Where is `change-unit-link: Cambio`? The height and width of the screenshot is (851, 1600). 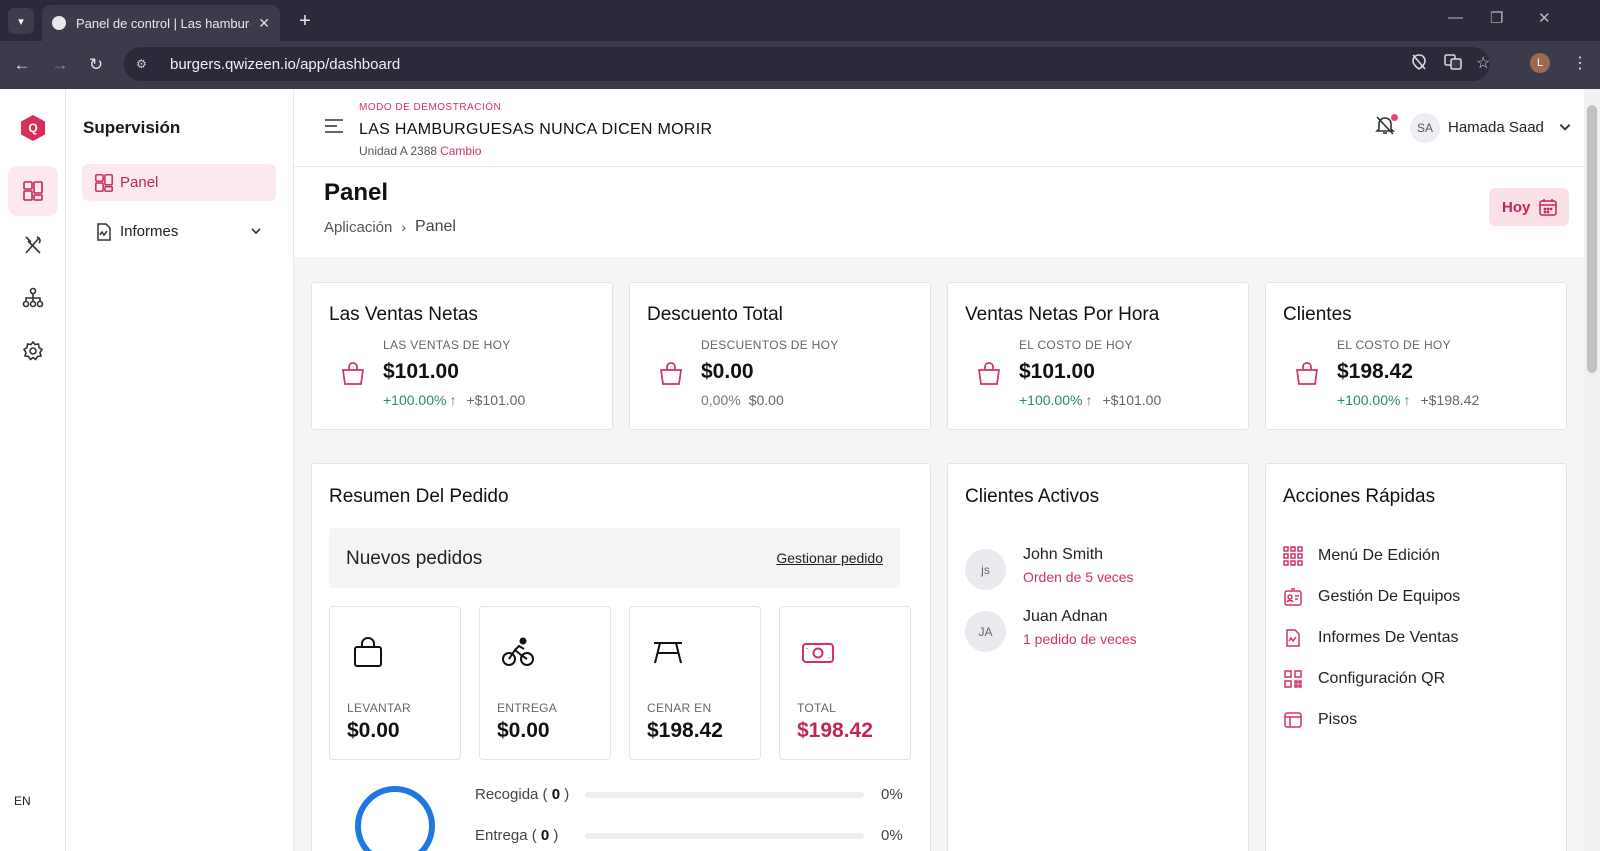
change-unit-link: Cambio is located at coordinates (460, 151).